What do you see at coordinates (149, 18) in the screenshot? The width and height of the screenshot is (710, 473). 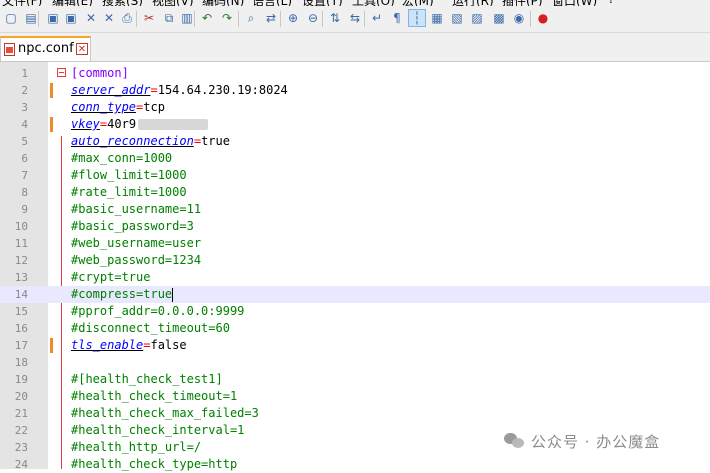 I see `cut-icon: ✂` at bounding box center [149, 18].